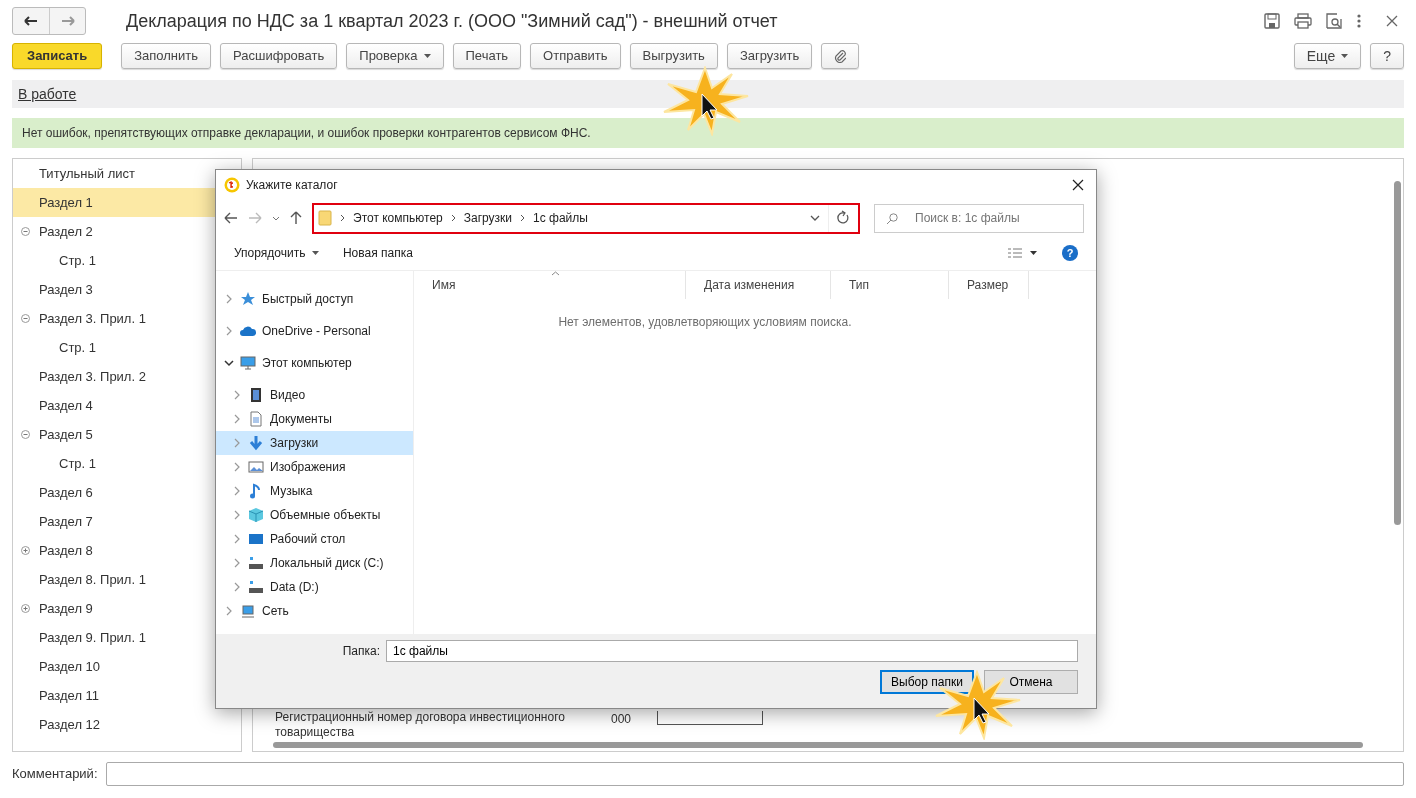 This screenshot has width=1416, height=798. Describe the element at coordinates (92, 318) in the screenshot. I see `section-label: Раздел 3. Прил. 1` at that location.